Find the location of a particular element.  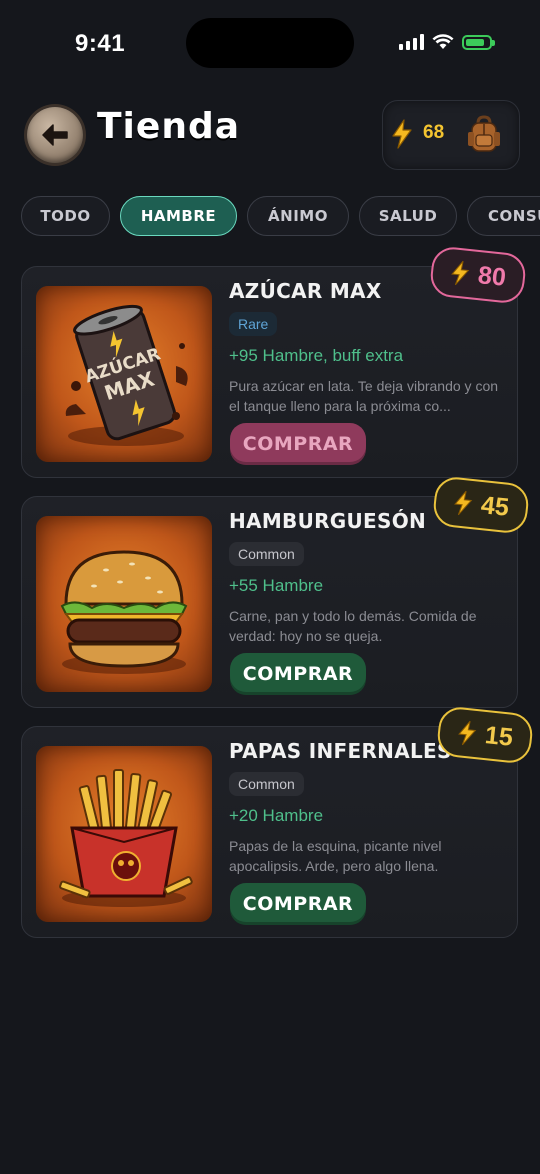

tab-hambre: HAMBRE is located at coordinates (178, 216).